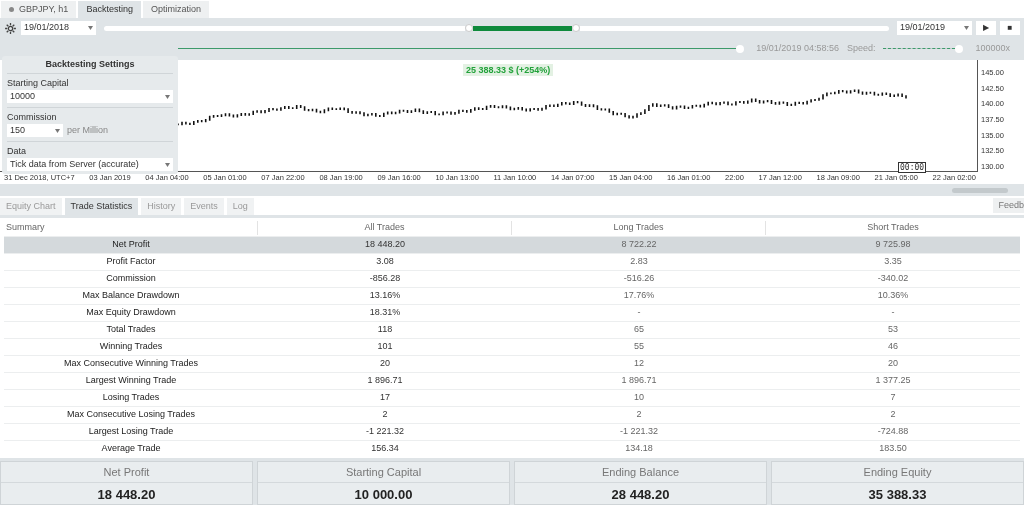 Image resolution: width=1024 pixels, height=505 pixels. Describe the element at coordinates (126, 473) in the screenshot. I see `card-label: Net Profit` at that location.